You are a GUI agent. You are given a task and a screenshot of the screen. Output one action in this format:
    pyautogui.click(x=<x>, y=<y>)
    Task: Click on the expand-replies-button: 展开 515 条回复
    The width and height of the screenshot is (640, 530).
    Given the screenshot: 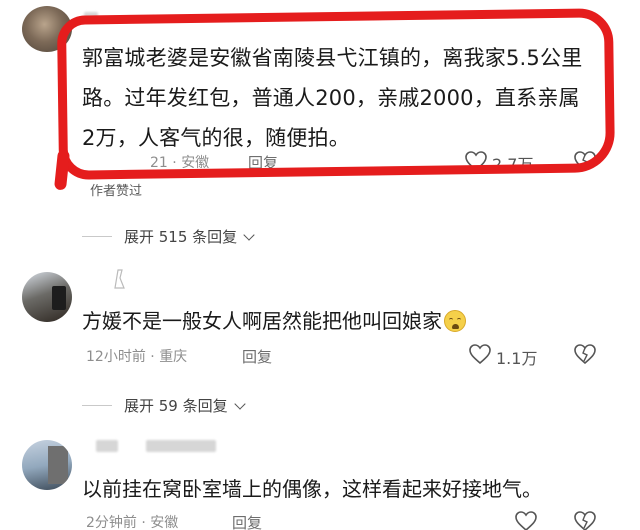 What is the action you would take?
    pyautogui.click(x=168, y=236)
    